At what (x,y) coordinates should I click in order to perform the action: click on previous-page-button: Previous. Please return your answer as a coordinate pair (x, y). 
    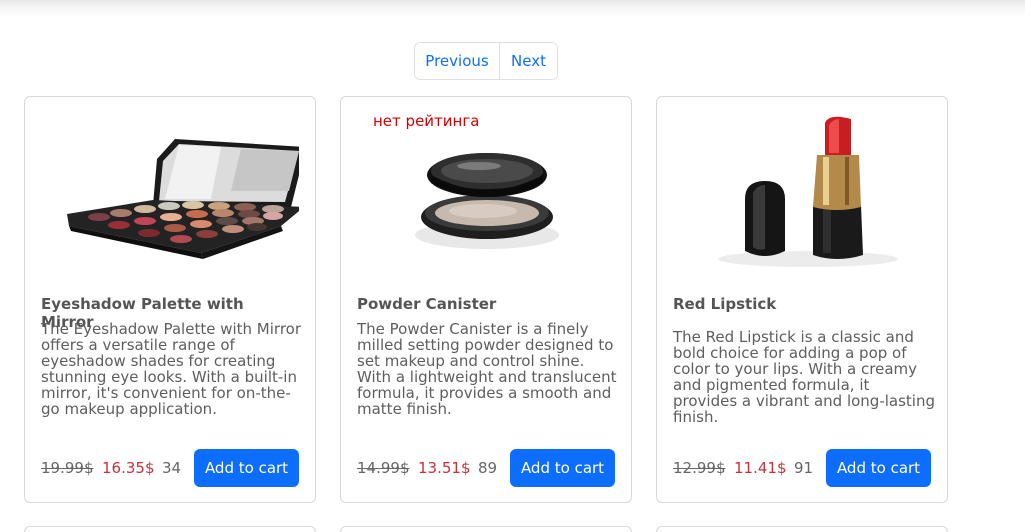
    Looking at the image, I should click on (457, 61).